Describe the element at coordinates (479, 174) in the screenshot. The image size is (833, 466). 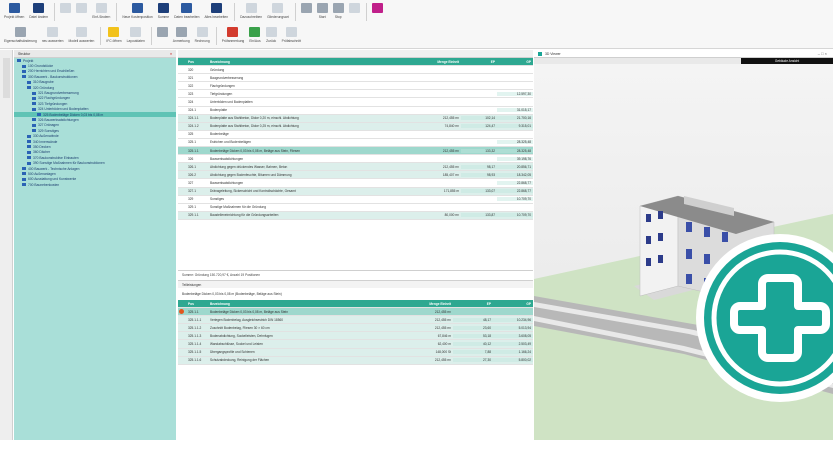
I see `table-cell: 98,93` at that location.